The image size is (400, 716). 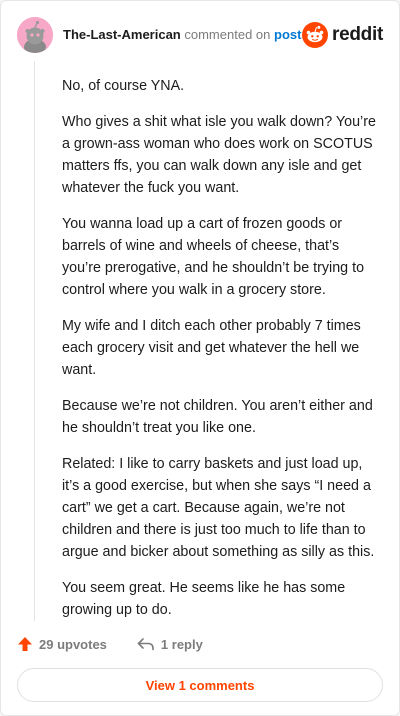 What do you see at coordinates (200, 685) in the screenshot?
I see `view-comments-button: View 1 comments` at bounding box center [200, 685].